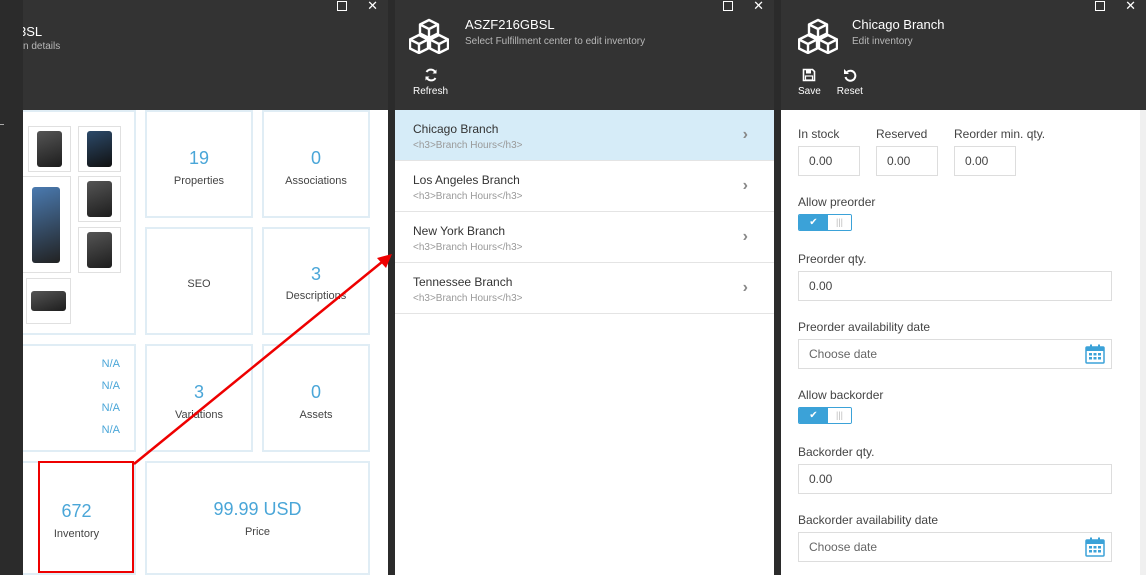  What do you see at coordinates (199, 415) in the screenshot?
I see `variations-label: Variations` at bounding box center [199, 415].